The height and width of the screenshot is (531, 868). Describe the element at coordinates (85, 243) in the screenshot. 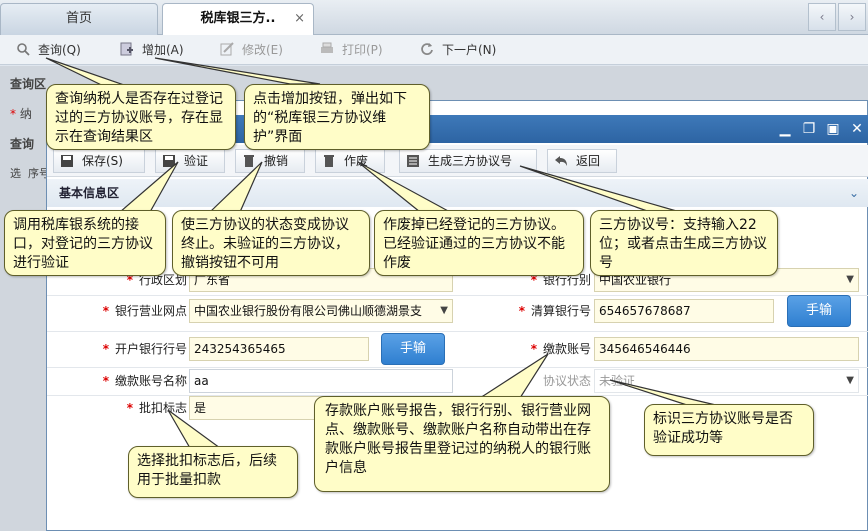

I see `callout-verify: 调用税库银系统的接口，对登记的三方协议进行验证` at that location.